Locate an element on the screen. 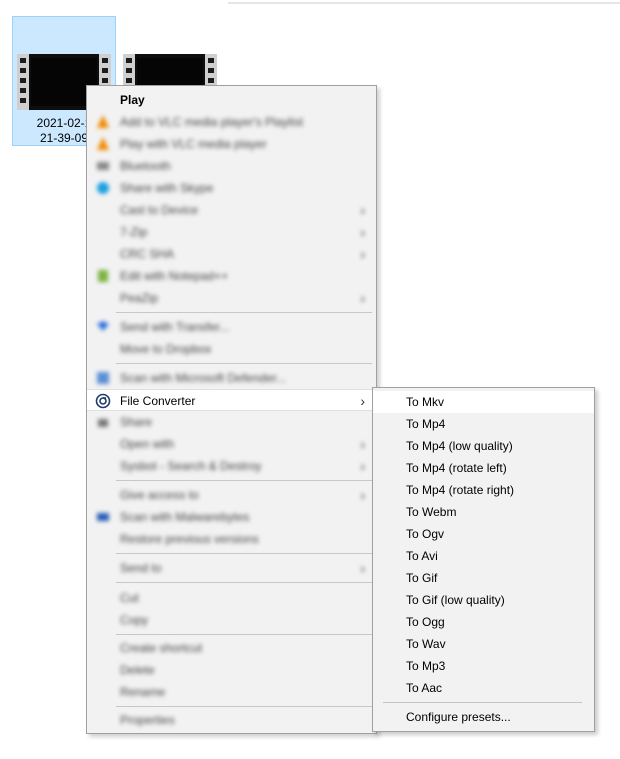 The image size is (620, 759). submenu-item-label: To Gif is located at coordinates (422, 578).